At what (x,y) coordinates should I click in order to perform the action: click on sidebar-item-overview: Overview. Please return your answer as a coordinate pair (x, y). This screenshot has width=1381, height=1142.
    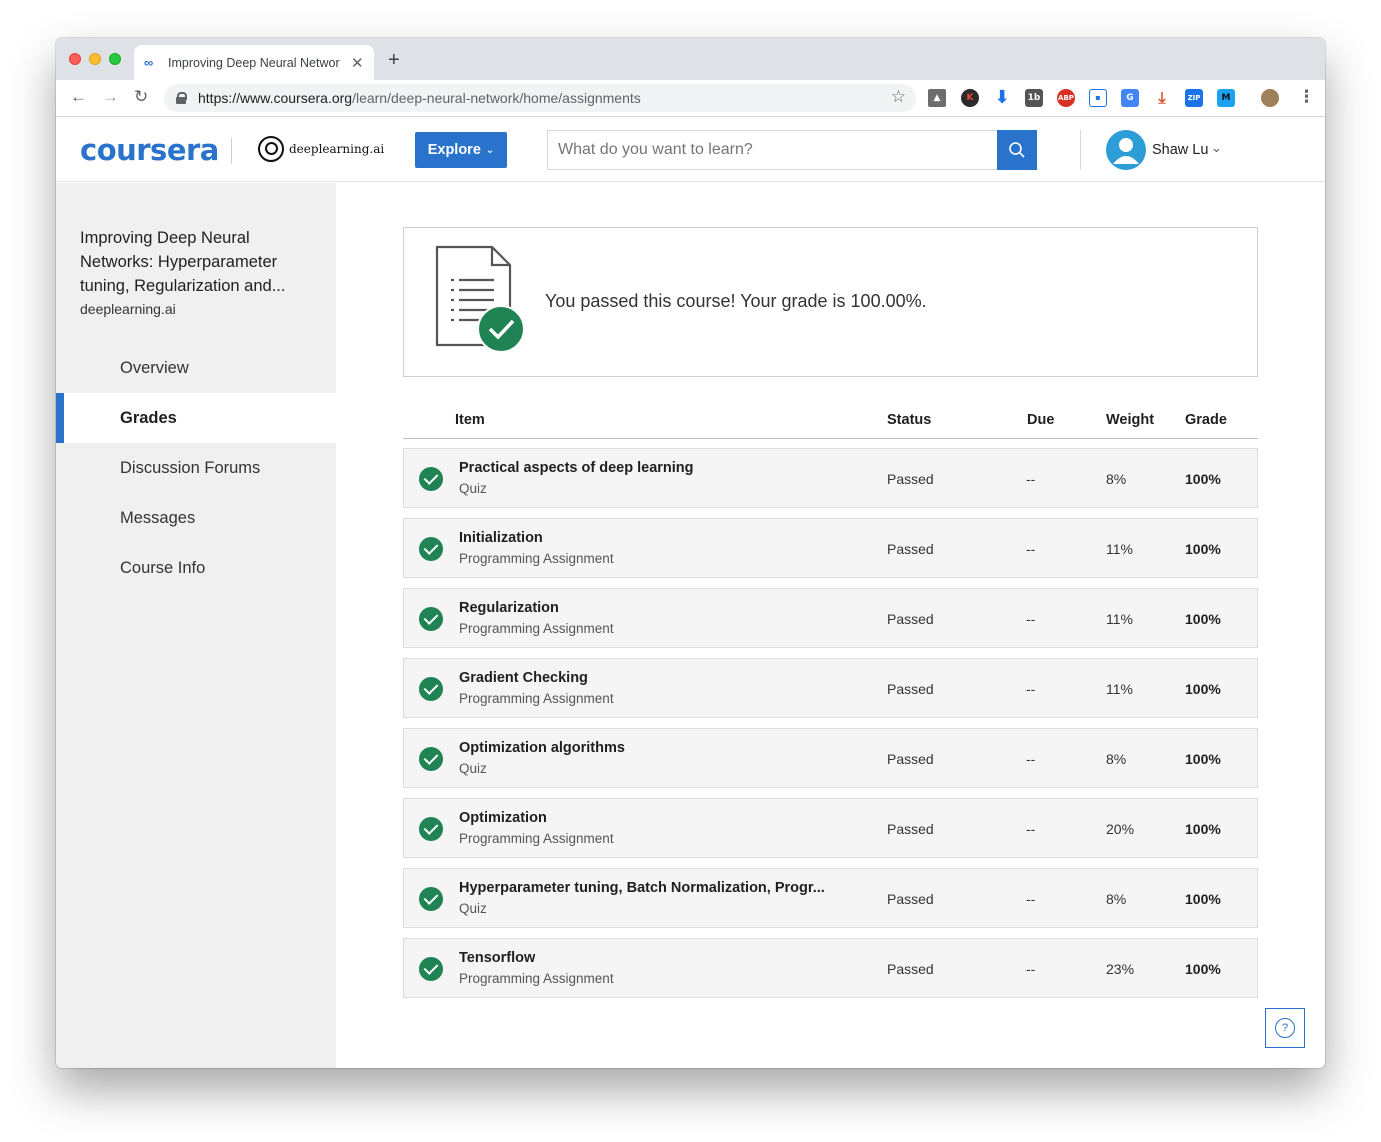
    Looking at the image, I should click on (196, 368).